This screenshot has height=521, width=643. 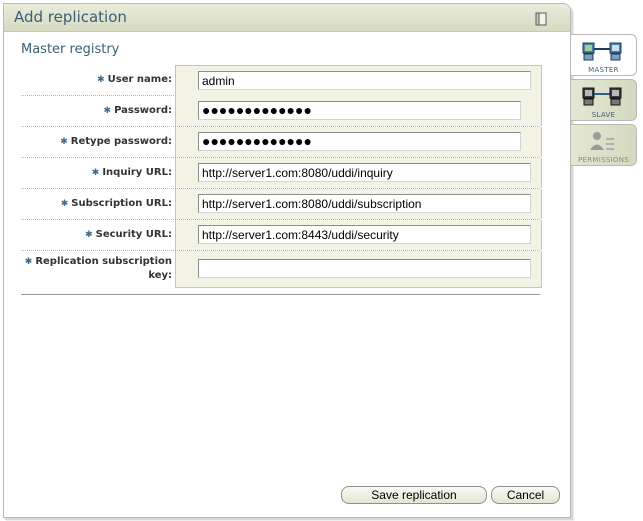 What do you see at coordinates (364, 268) in the screenshot?
I see `replication-key-input` at bounding box center [364, 268].